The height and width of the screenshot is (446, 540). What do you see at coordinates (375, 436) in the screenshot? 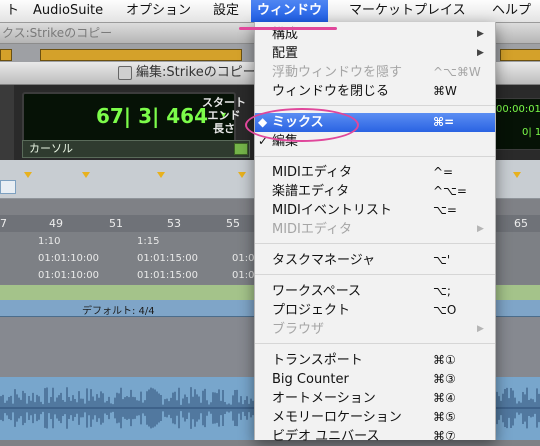
I see `menu-item-video-universe: ビデオ ユニバース ⌘⑦` at bounding box center [375, 436].